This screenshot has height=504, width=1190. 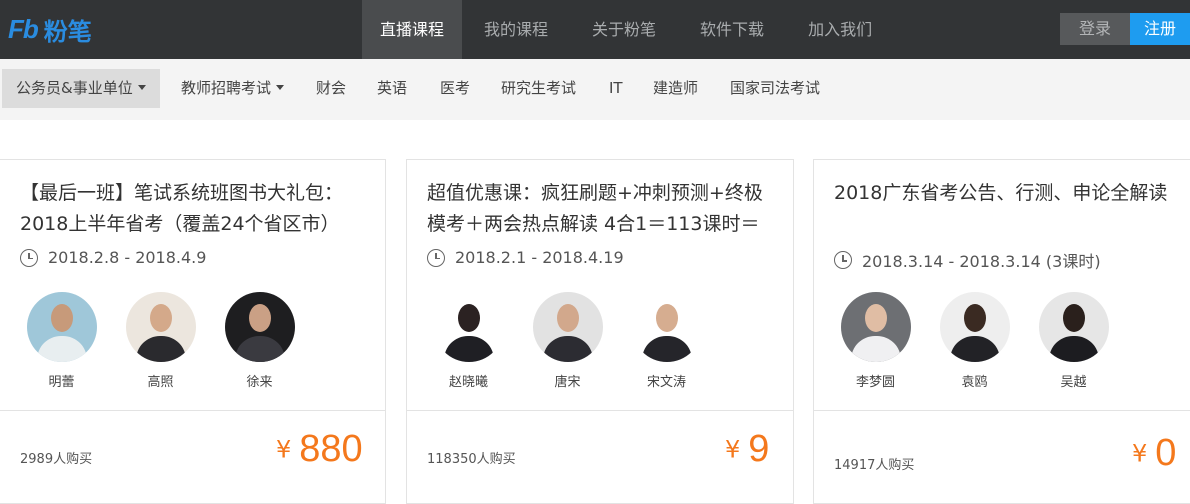 What do you see at coordinates (616, 88) in the screenshot?
I see `category-it: IT` at bounding box center [616, 88].